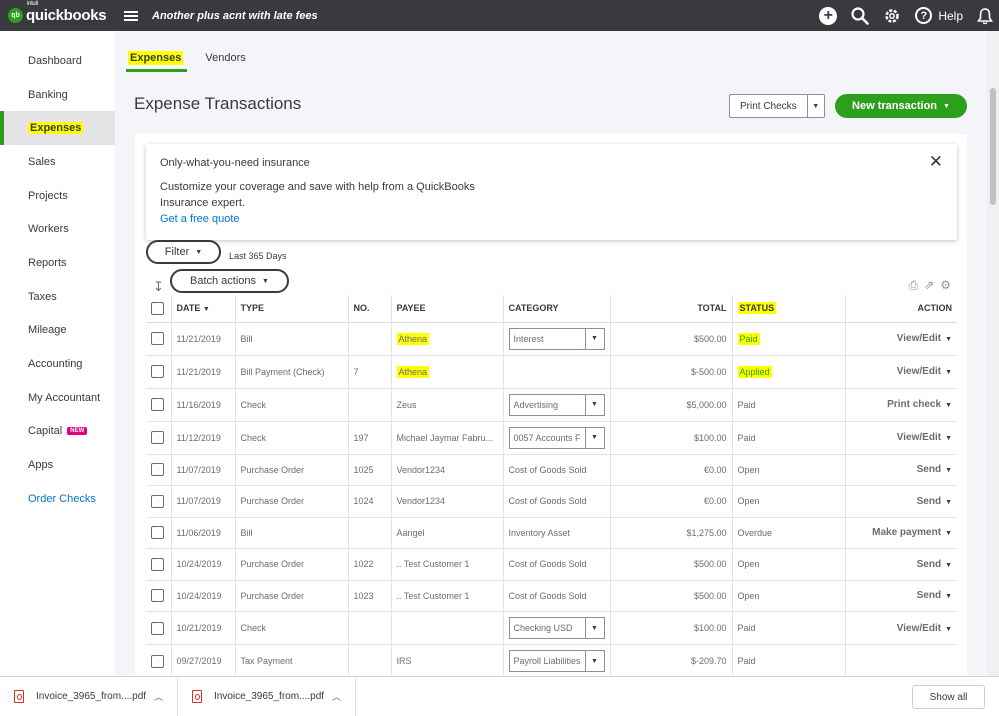 The height and width of the screenshot is (716, 999). Describe the element at coordinates (57, 128) in the screenshot. I see `sidebar-item-expenses: Expenses` at that location.